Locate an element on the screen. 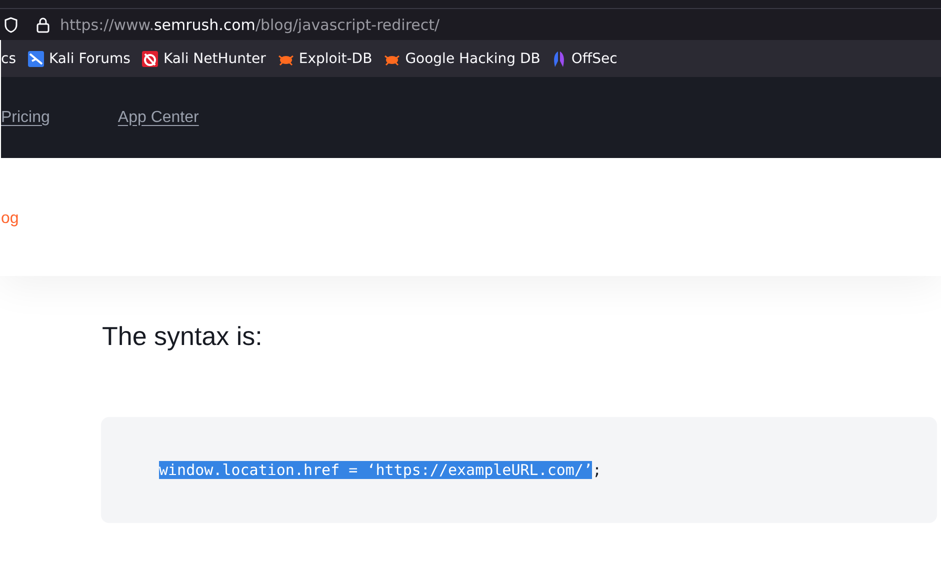 The image size is (941, 561). bookmark: OffSec is located at coordinates (585, 58).